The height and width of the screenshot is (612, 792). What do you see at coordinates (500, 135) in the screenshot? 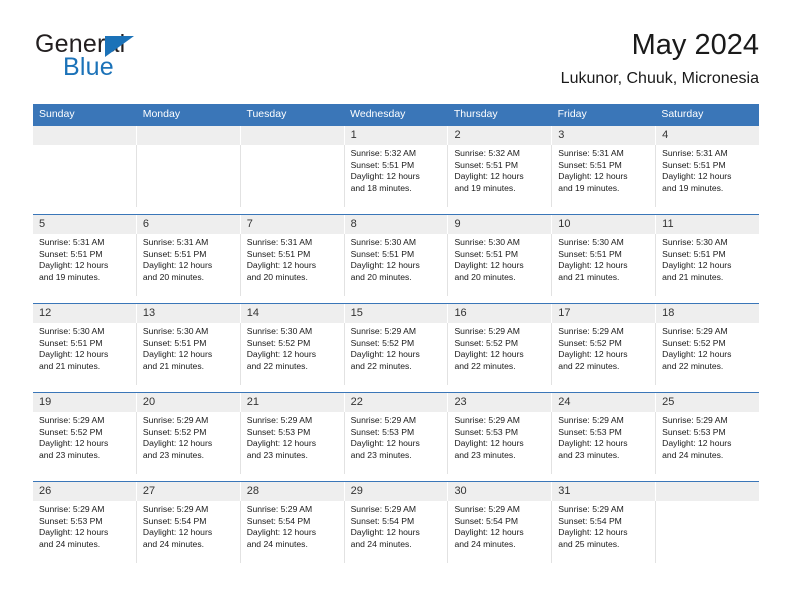
I see `day-number: 2` at bounding box center [500, 135].